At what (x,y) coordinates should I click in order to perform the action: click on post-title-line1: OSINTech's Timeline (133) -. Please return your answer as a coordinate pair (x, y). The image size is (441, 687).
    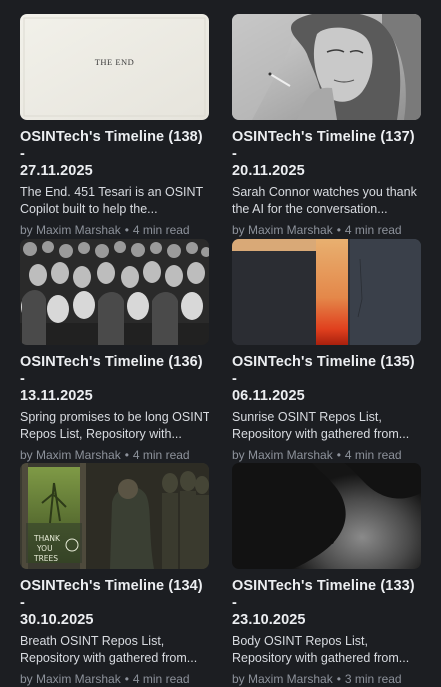
    Looking at the image, I should click on (323, 594).